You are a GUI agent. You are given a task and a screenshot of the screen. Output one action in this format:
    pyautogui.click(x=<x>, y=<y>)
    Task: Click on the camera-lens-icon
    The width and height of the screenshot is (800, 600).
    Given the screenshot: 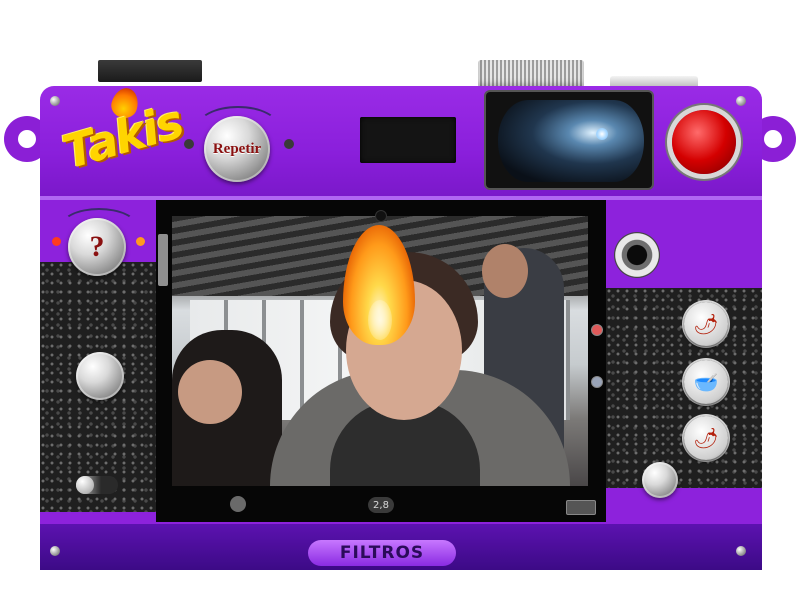 What is the action you would take?
    pyautogui.click(x=571, y=141)
    